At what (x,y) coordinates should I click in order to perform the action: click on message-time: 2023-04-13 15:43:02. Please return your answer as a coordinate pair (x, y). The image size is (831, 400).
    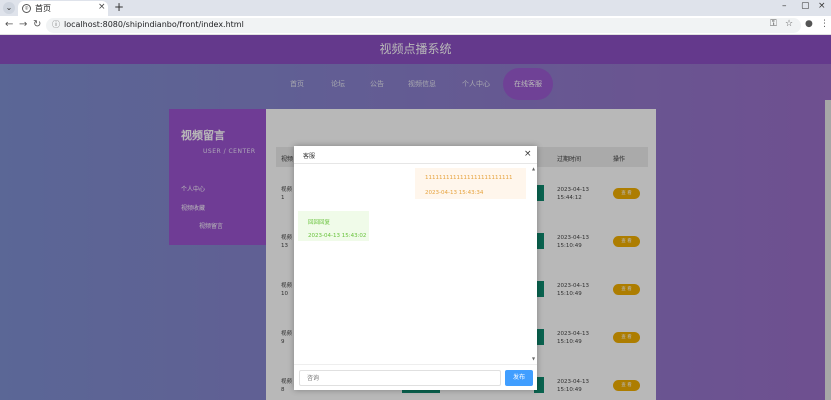
    Looking at the image, I should click on (337, 236).